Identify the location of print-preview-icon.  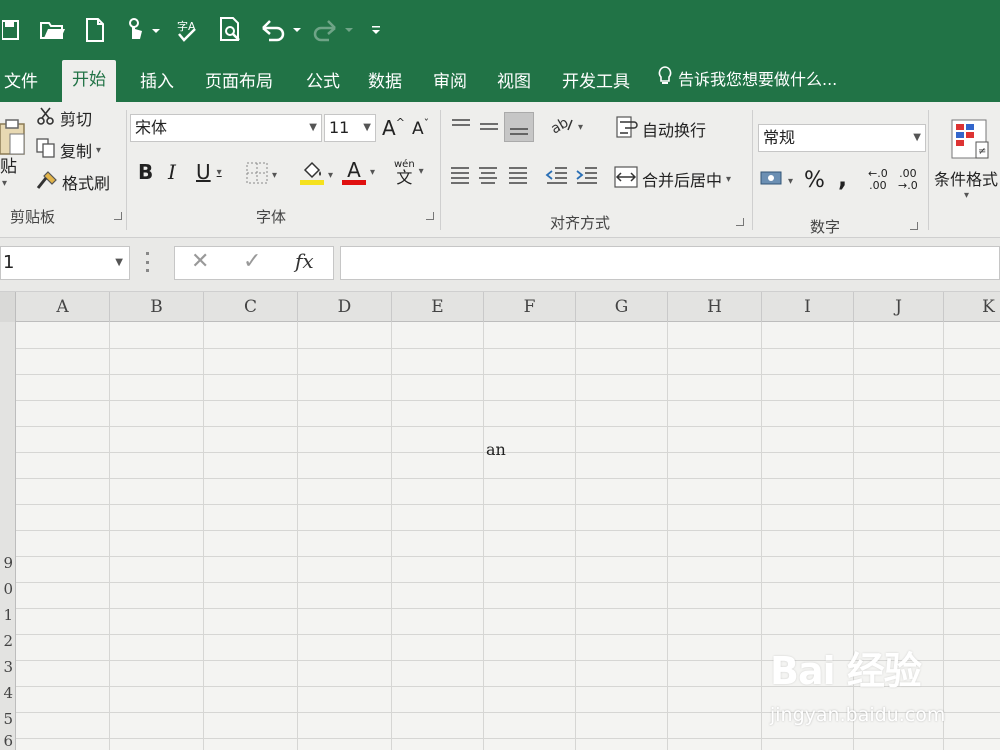
(231, 30).